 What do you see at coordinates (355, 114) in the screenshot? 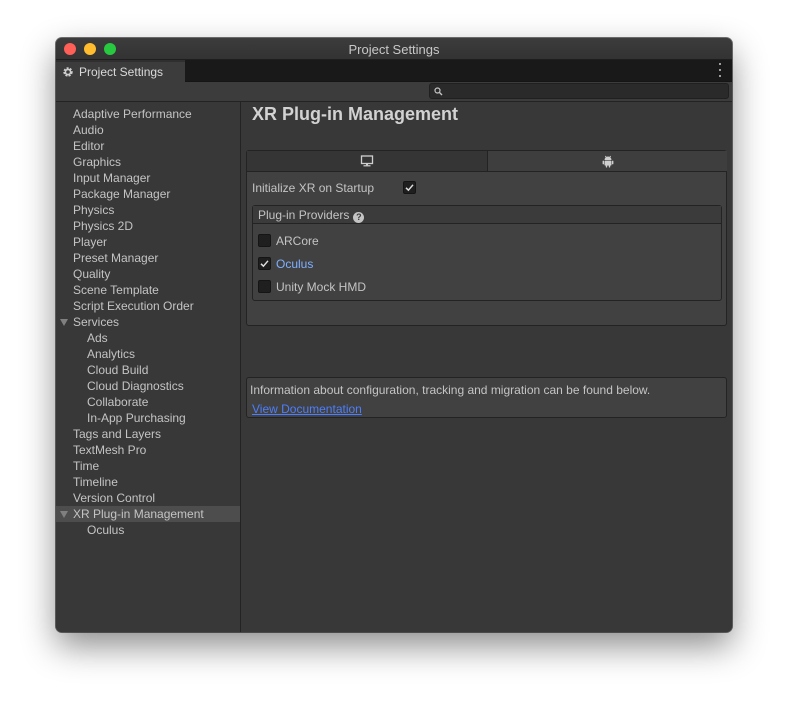
I see `page-title: XR Plug-in Management` at bounding box center [355, 114].